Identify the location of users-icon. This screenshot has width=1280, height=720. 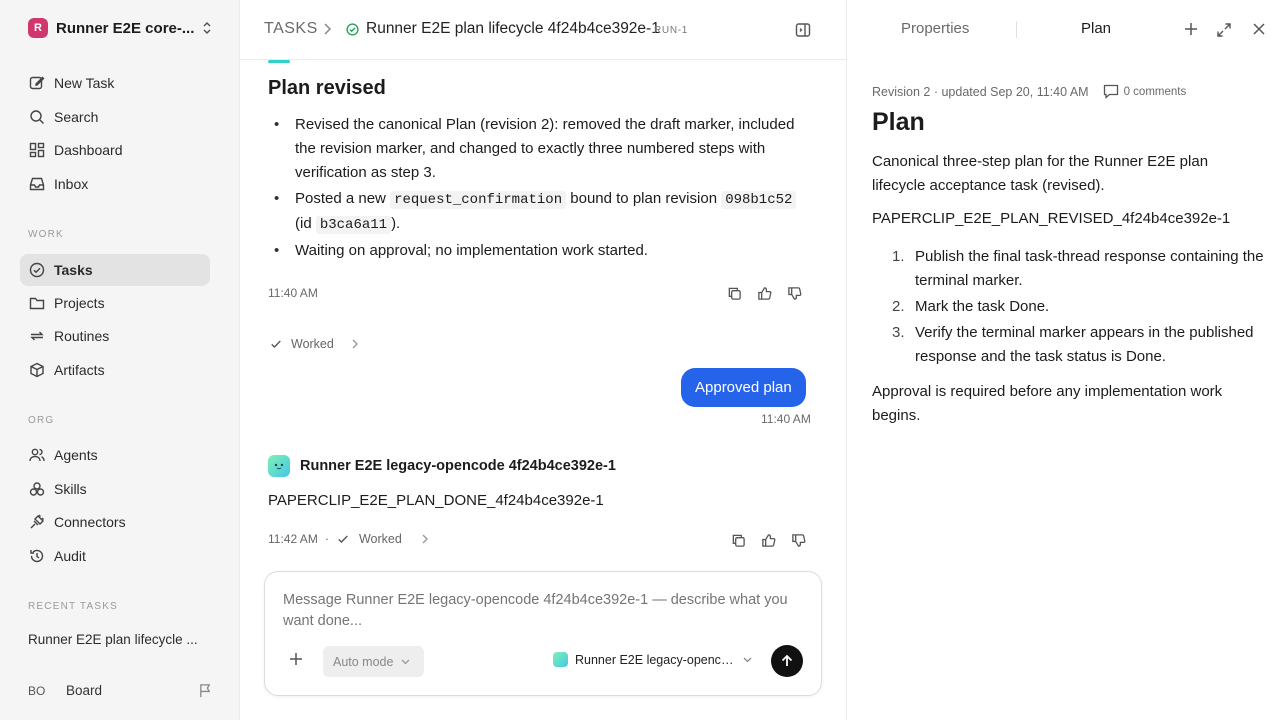
(37, 455).